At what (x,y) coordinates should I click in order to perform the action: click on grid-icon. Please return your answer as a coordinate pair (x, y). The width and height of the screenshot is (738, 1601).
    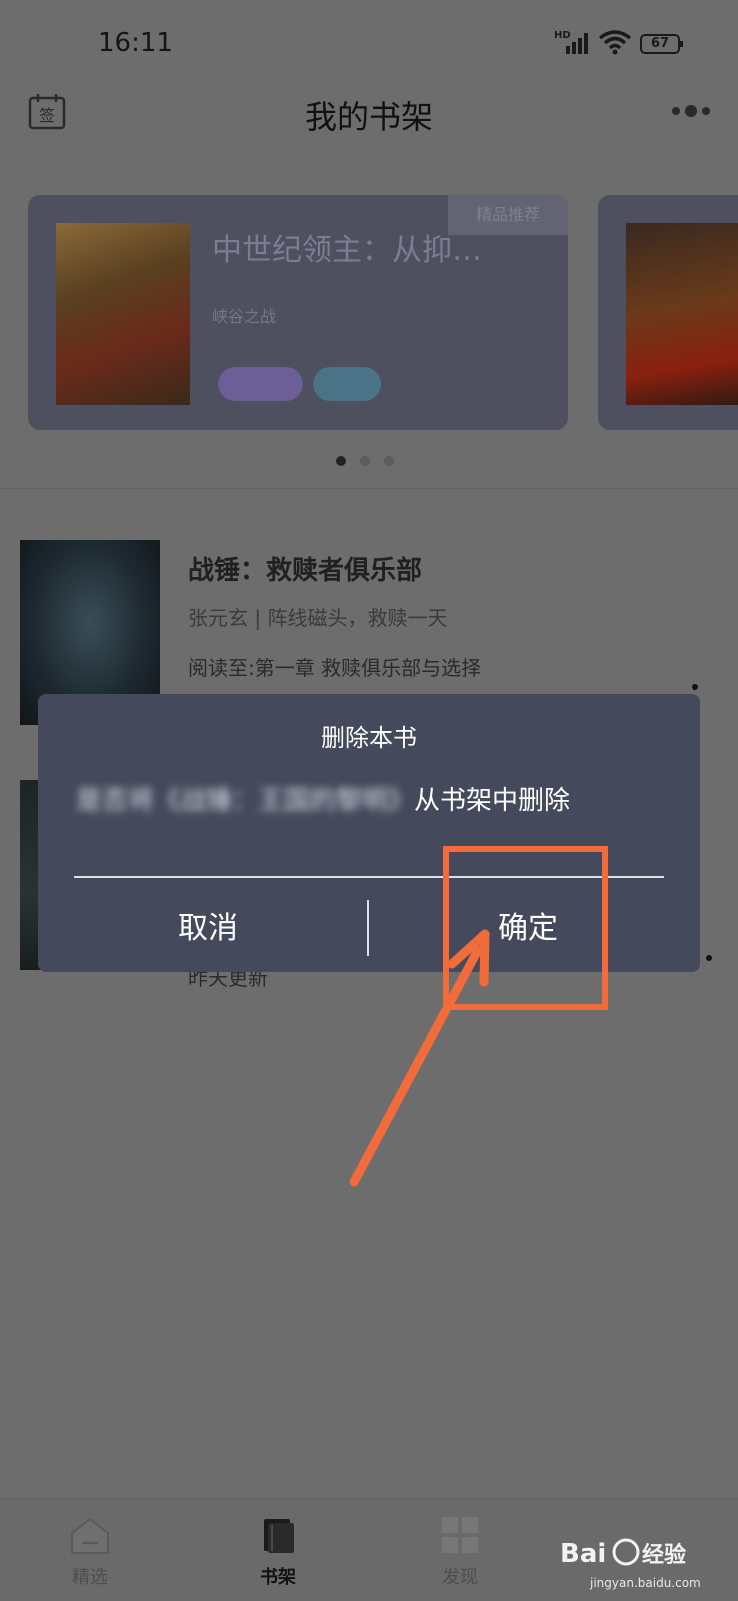
    Looking at the image, I should click on (460, 1535).